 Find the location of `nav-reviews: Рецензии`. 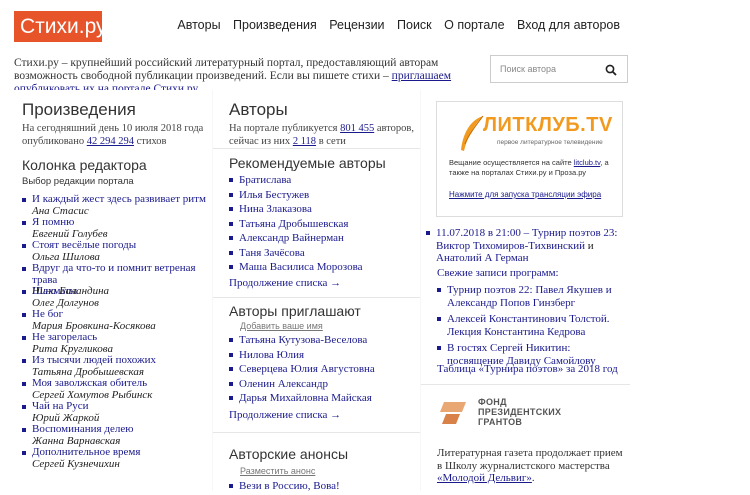

nav-reviews: Рецензии is located at coordinates (356, 25).